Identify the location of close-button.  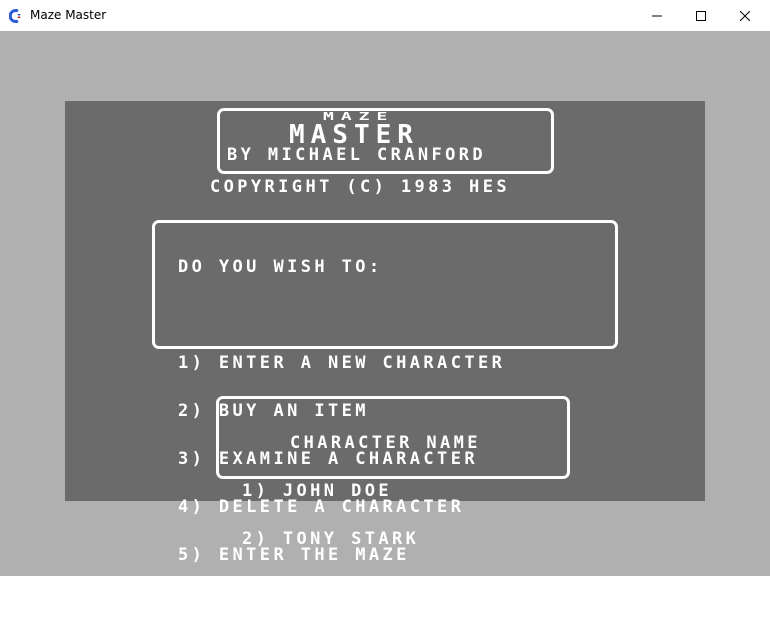
(745, 15).